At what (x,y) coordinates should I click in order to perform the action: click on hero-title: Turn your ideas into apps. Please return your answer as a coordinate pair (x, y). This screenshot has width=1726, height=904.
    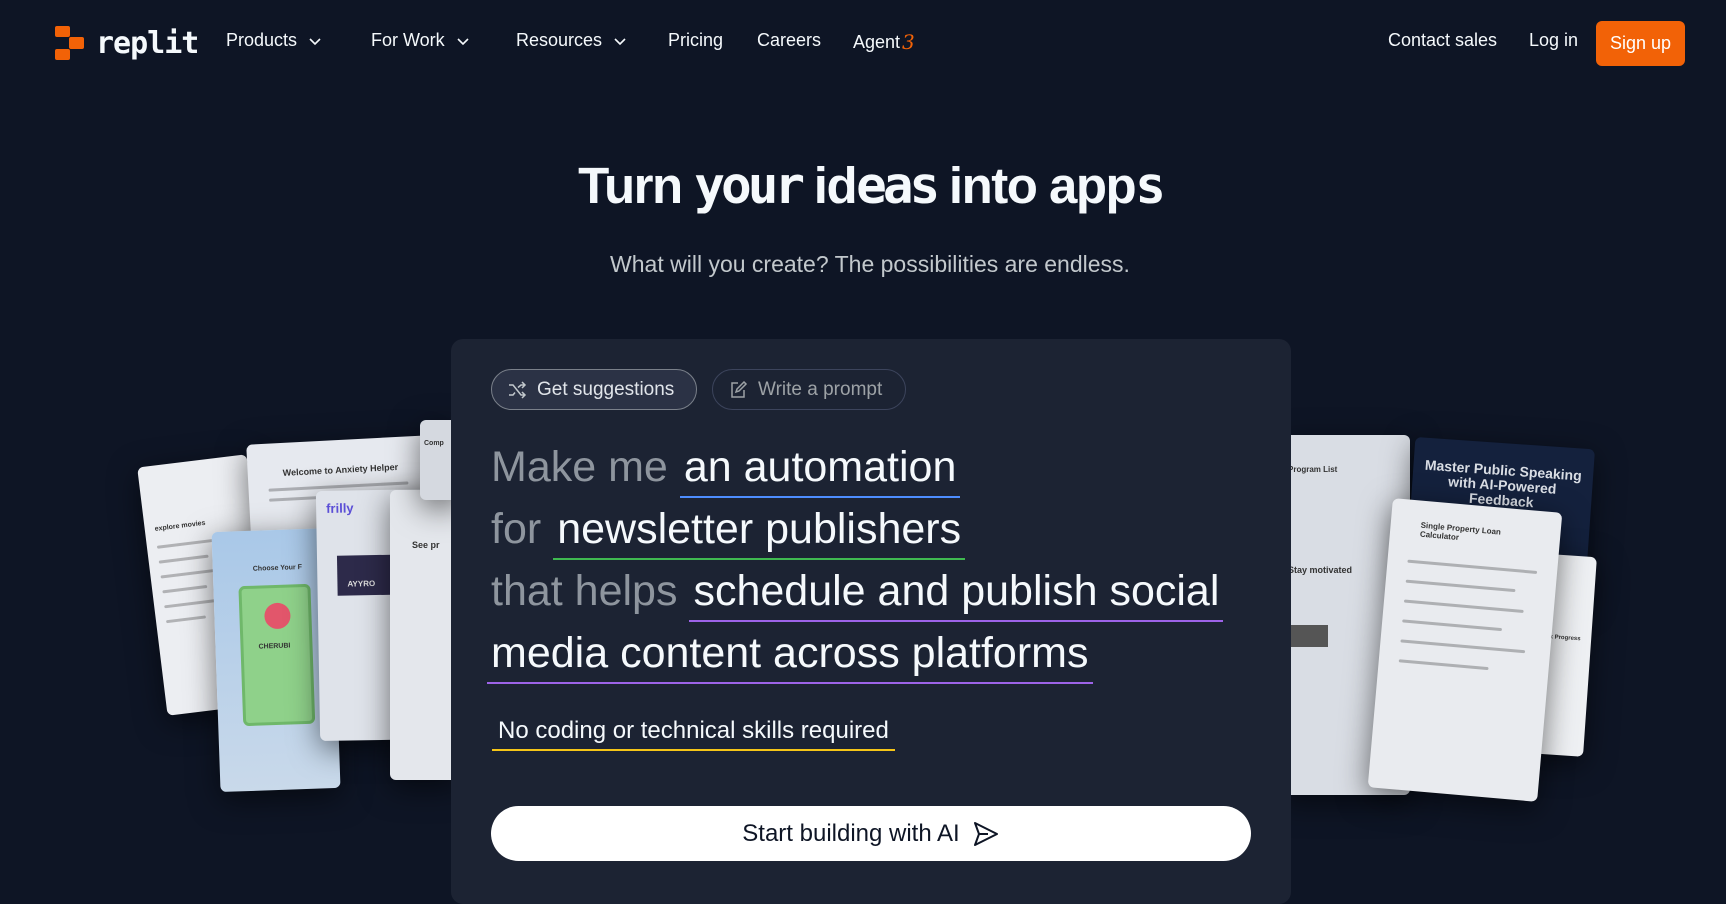
    Looking at the image, I should click on (863, 186).